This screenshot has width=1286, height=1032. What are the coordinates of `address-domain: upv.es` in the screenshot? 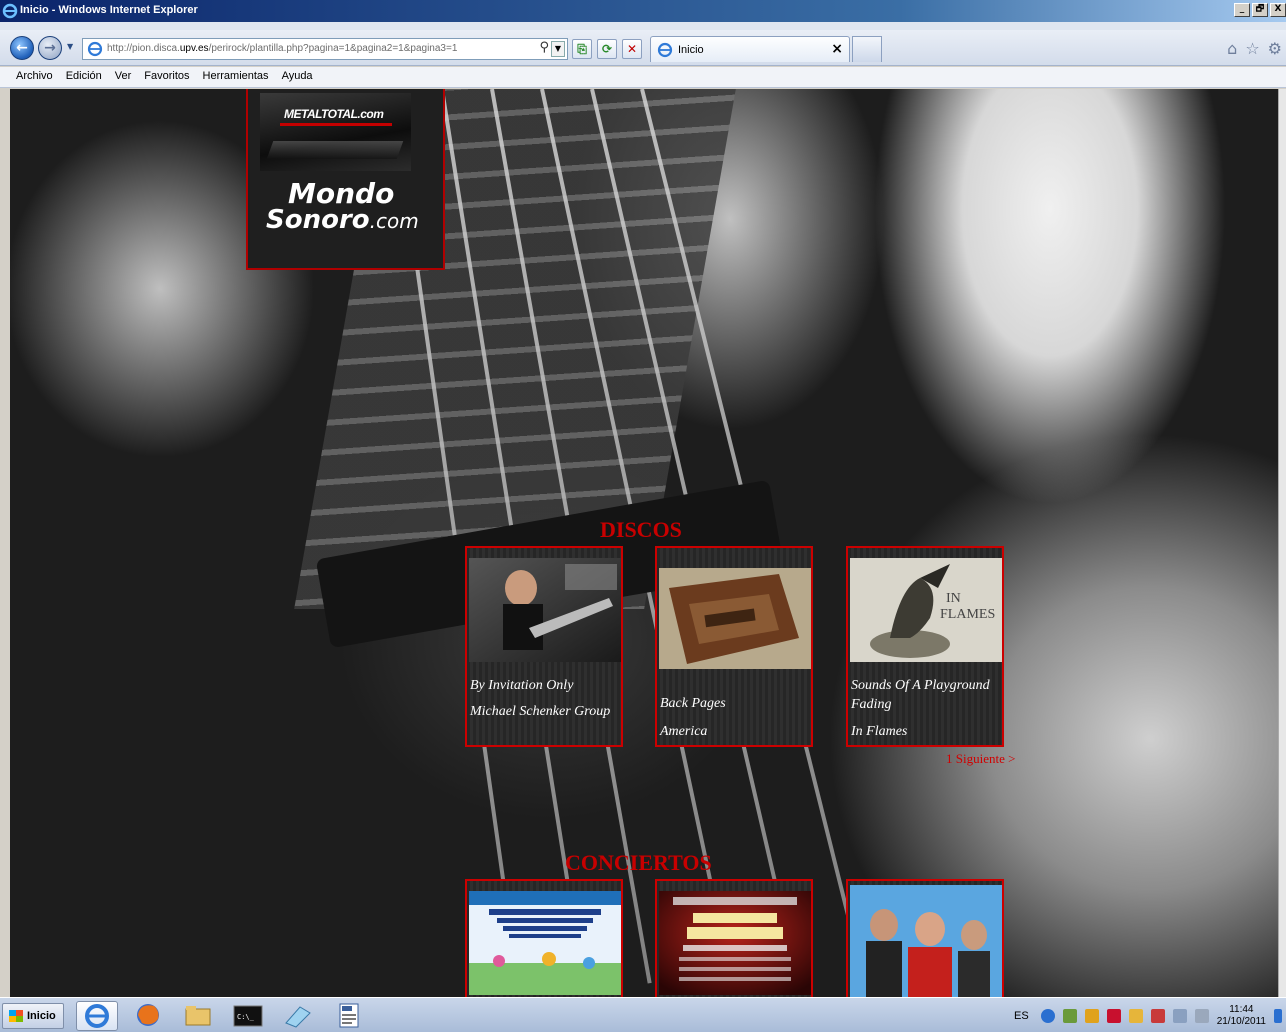 It's located at (194, 48).